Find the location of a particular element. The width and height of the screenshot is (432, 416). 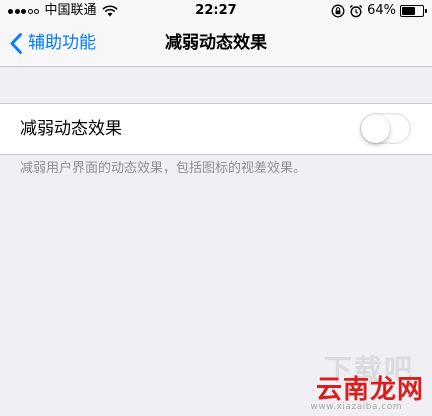

reduce-motion-toggle is located at coordinates (385, 128).